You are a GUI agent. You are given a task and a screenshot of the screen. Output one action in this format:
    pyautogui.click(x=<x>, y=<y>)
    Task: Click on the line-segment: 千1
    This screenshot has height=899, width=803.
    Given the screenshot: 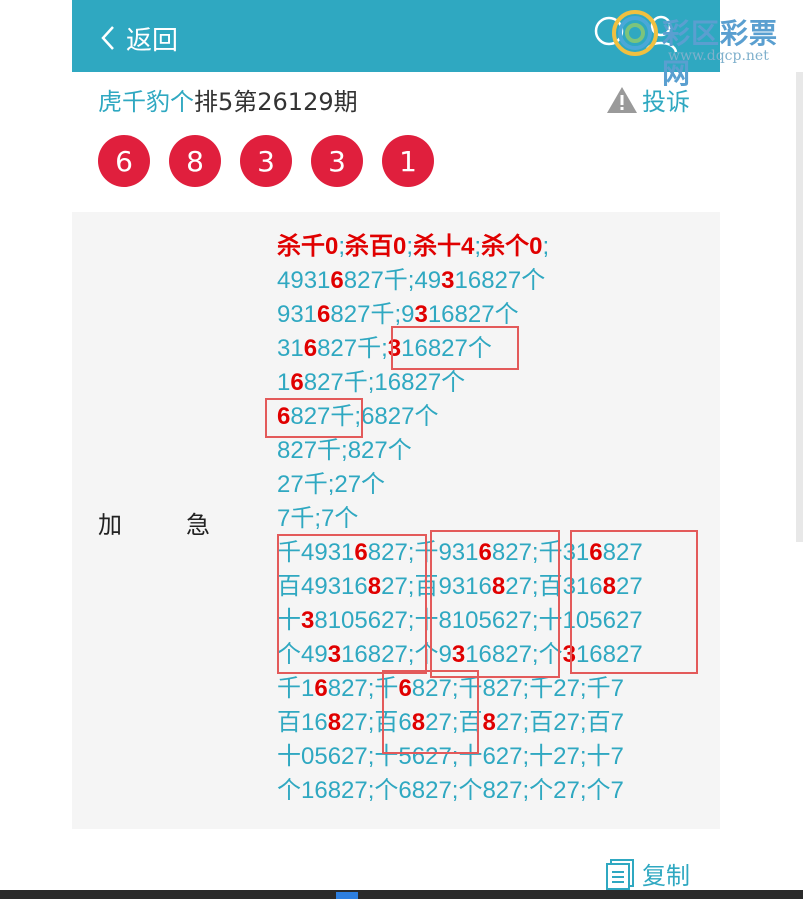 What is the action you would take?
    pyautogui.click(x=296, y=688)
    